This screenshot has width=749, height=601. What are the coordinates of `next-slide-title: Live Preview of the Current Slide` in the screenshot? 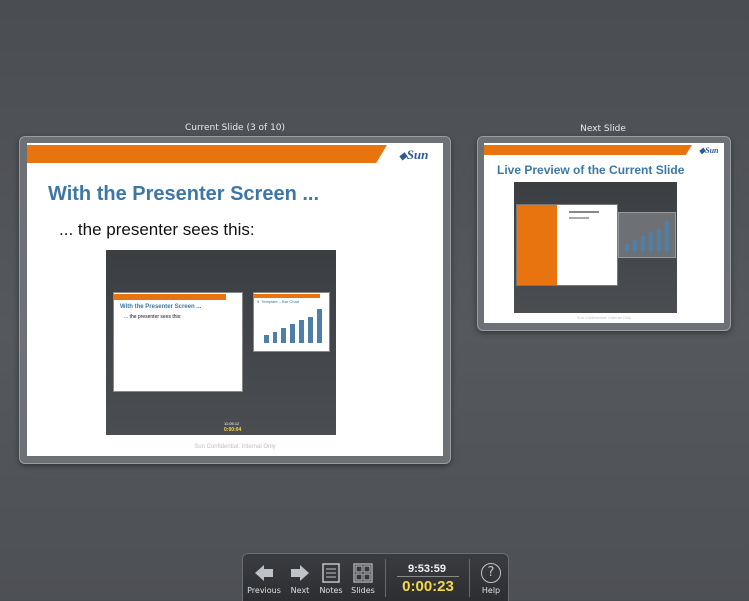 It's located at (591, 170).